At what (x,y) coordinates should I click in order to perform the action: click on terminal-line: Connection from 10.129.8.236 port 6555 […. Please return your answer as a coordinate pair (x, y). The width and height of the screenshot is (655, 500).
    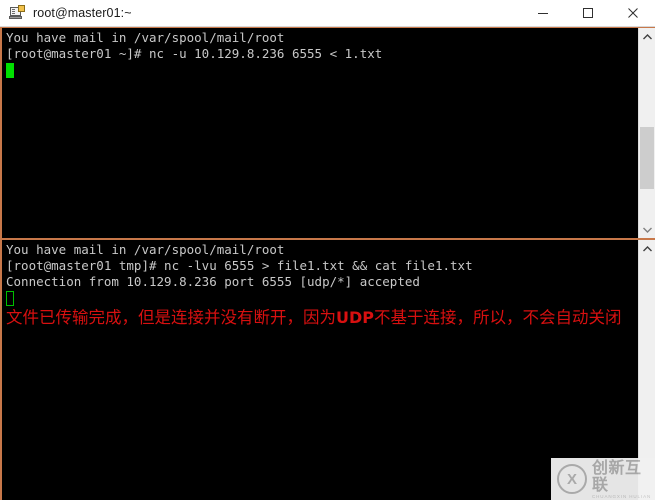
    Looking at the image, I should click on (213, 281).